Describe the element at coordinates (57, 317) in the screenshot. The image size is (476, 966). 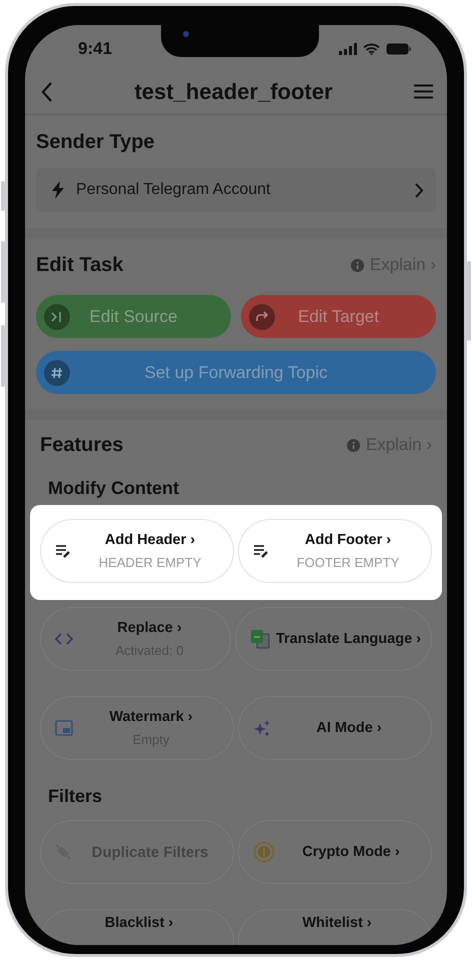
I see `skip-icon` at that location.